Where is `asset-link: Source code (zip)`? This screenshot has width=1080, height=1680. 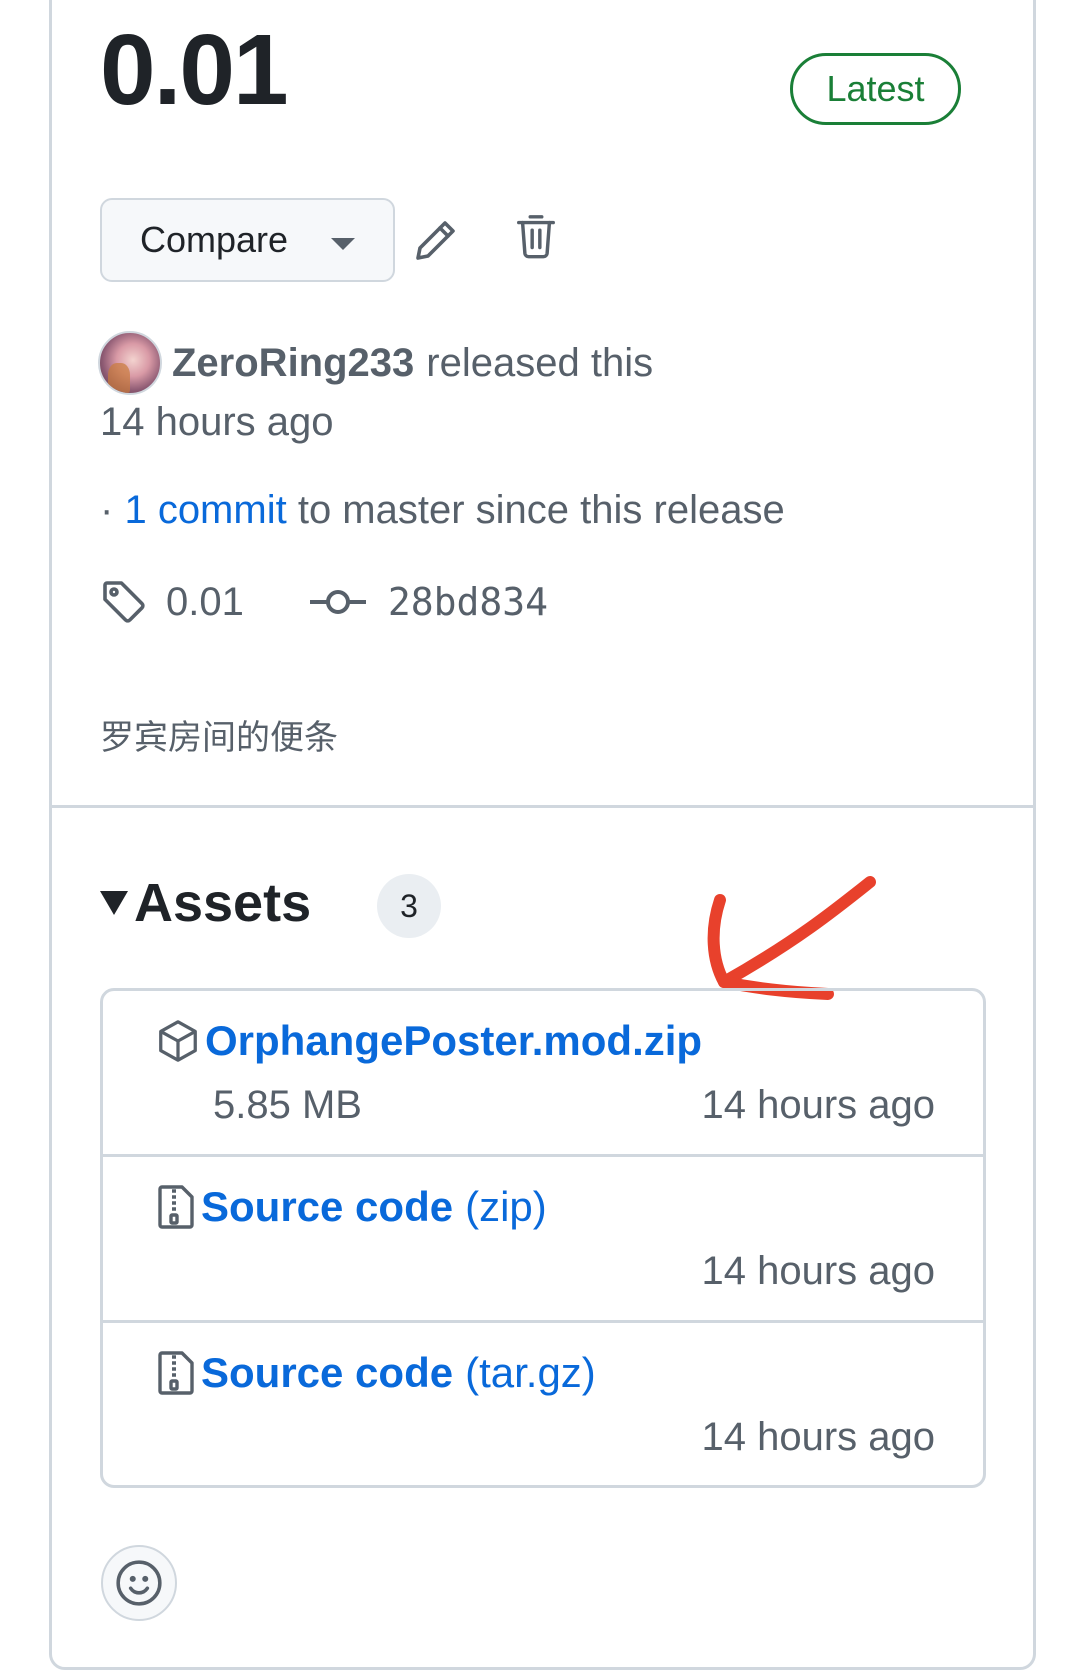 asset-link: Source code (zip) is located at coordinates (351, 1207).